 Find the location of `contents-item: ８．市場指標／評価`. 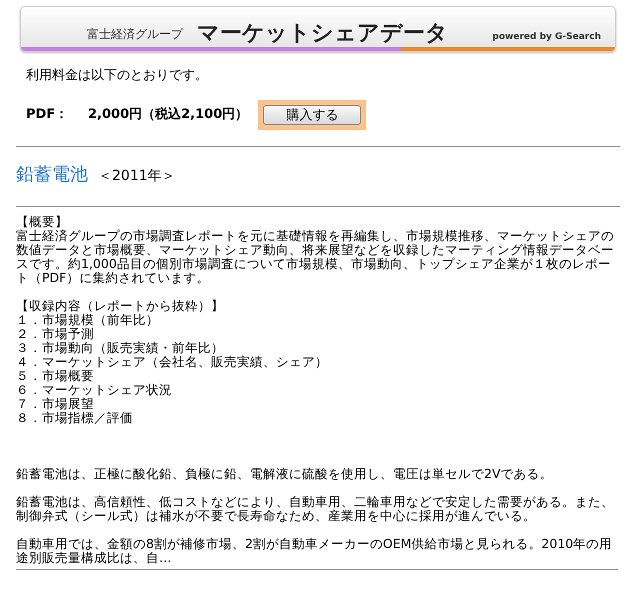

contents-item: ８．市場指標／評価 is located at coordinates (75, 418).